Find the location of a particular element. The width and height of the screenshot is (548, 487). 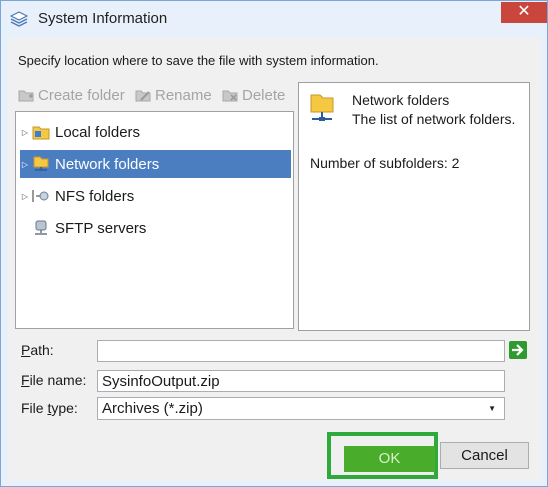

filename-input is located at coordinates (301, 381).